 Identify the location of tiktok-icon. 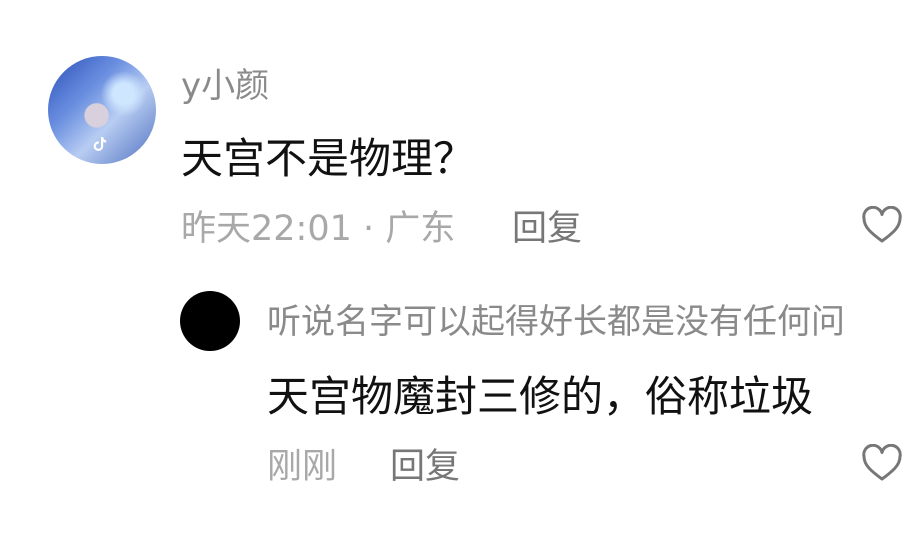
(100, 144).